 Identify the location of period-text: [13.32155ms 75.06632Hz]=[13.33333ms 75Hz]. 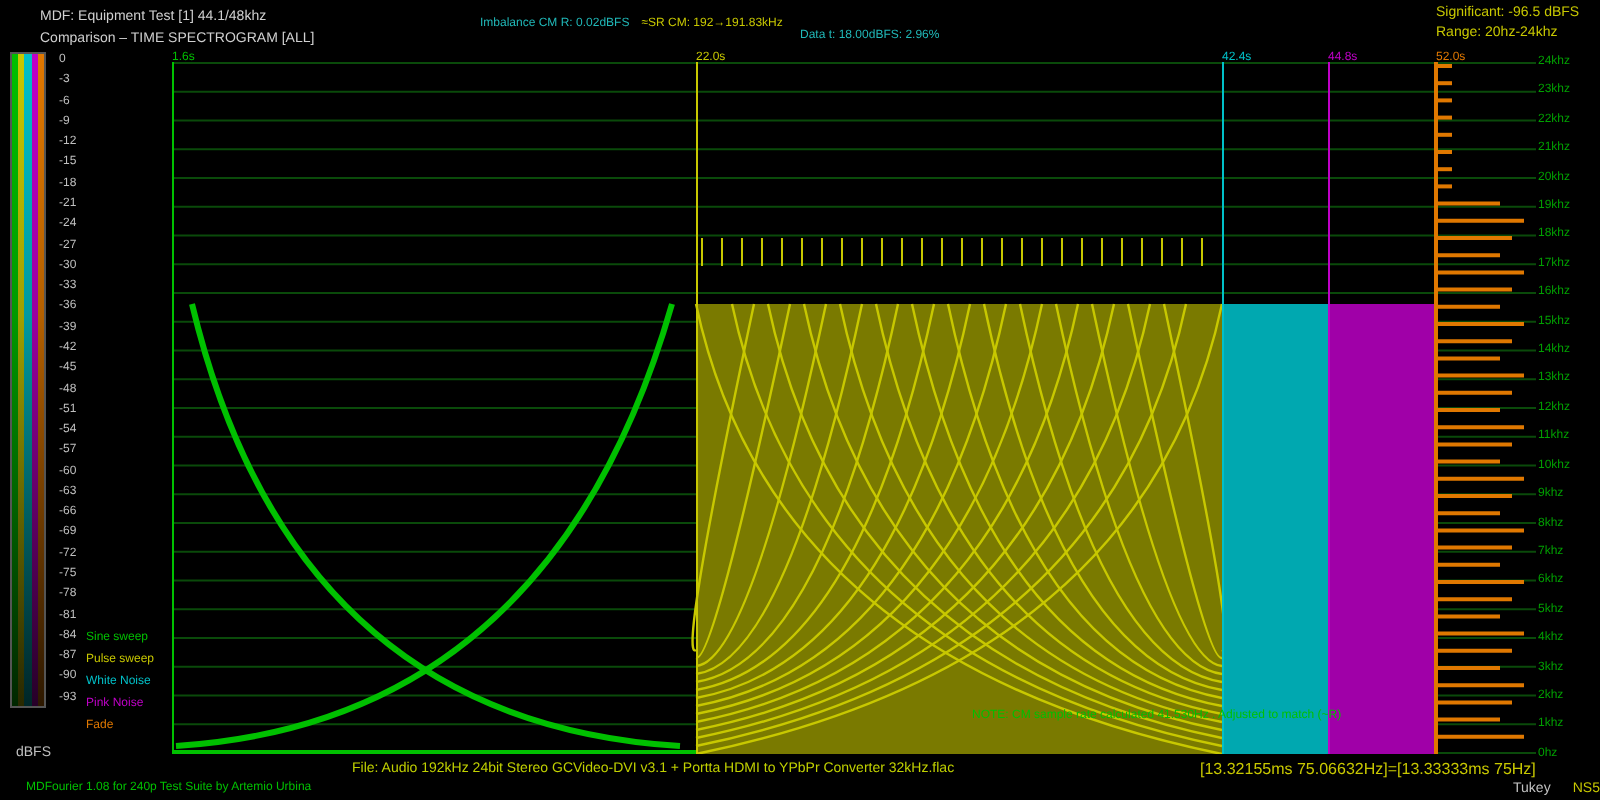
(1368, 771).